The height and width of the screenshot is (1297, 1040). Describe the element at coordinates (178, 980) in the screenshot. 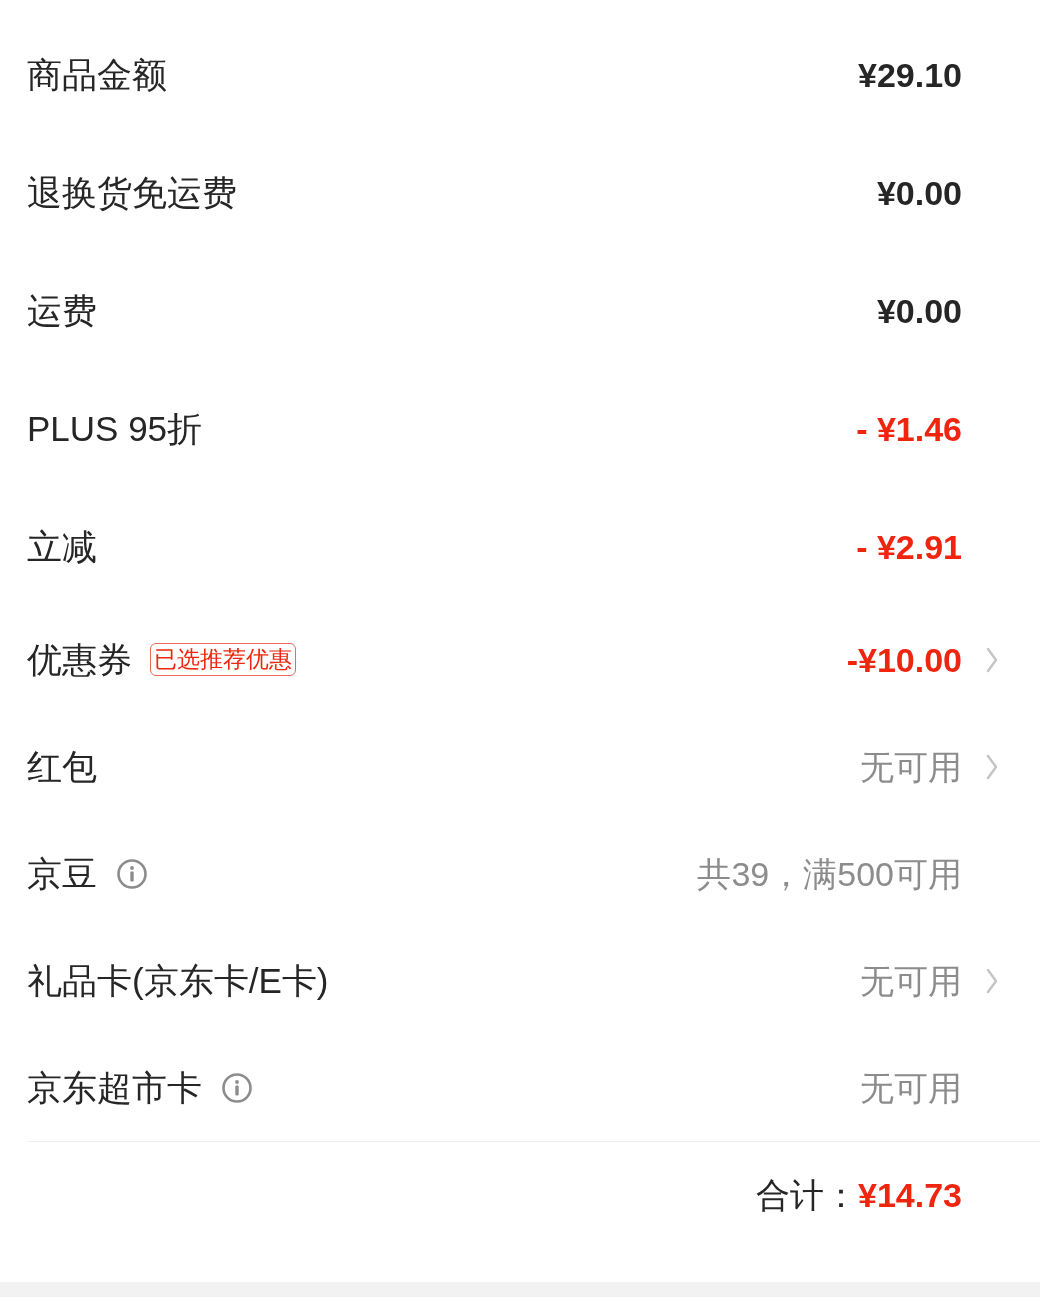

I see `row-label: 礼品卡(京东卡/E卡)` at that location.